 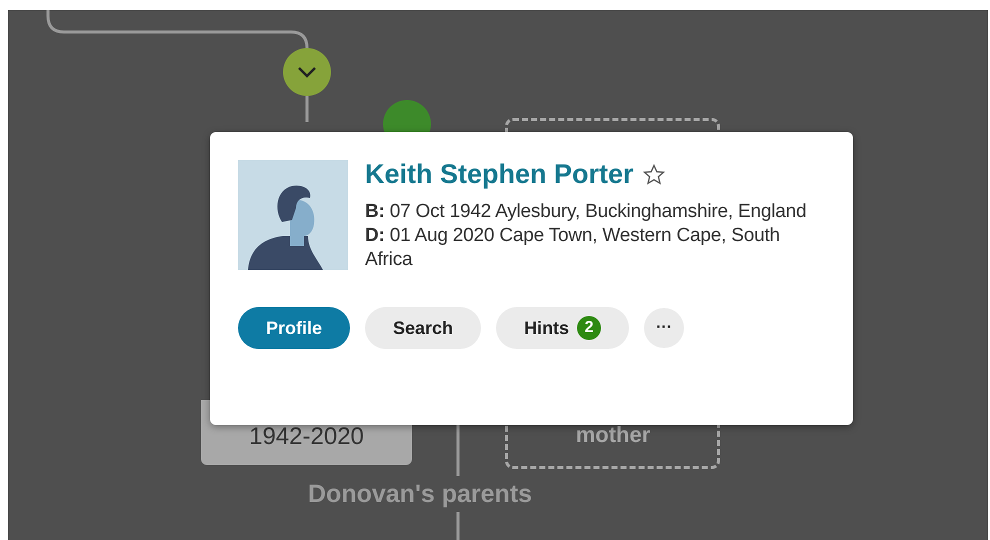 I want to click on chevron-down-icon, so click(x=307, y=72).